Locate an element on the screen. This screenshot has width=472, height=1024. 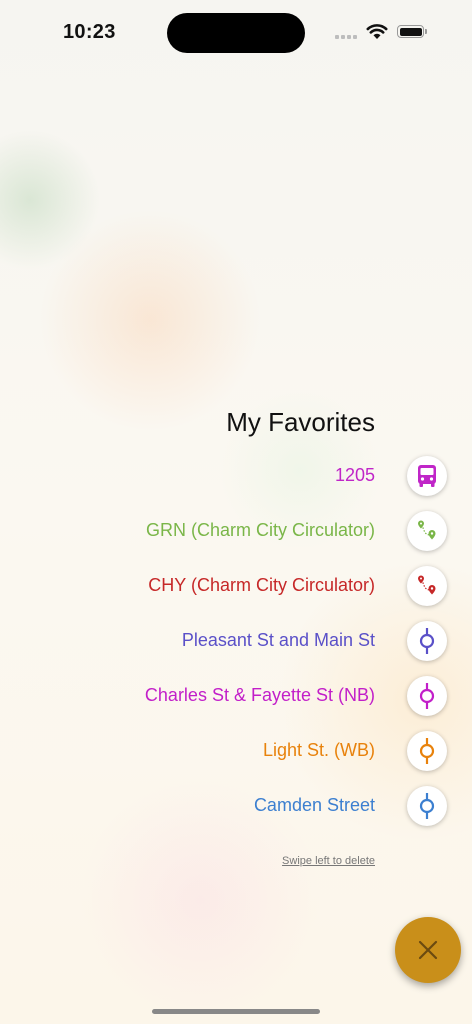
dynamic-island is located at coordinates (236, 33).